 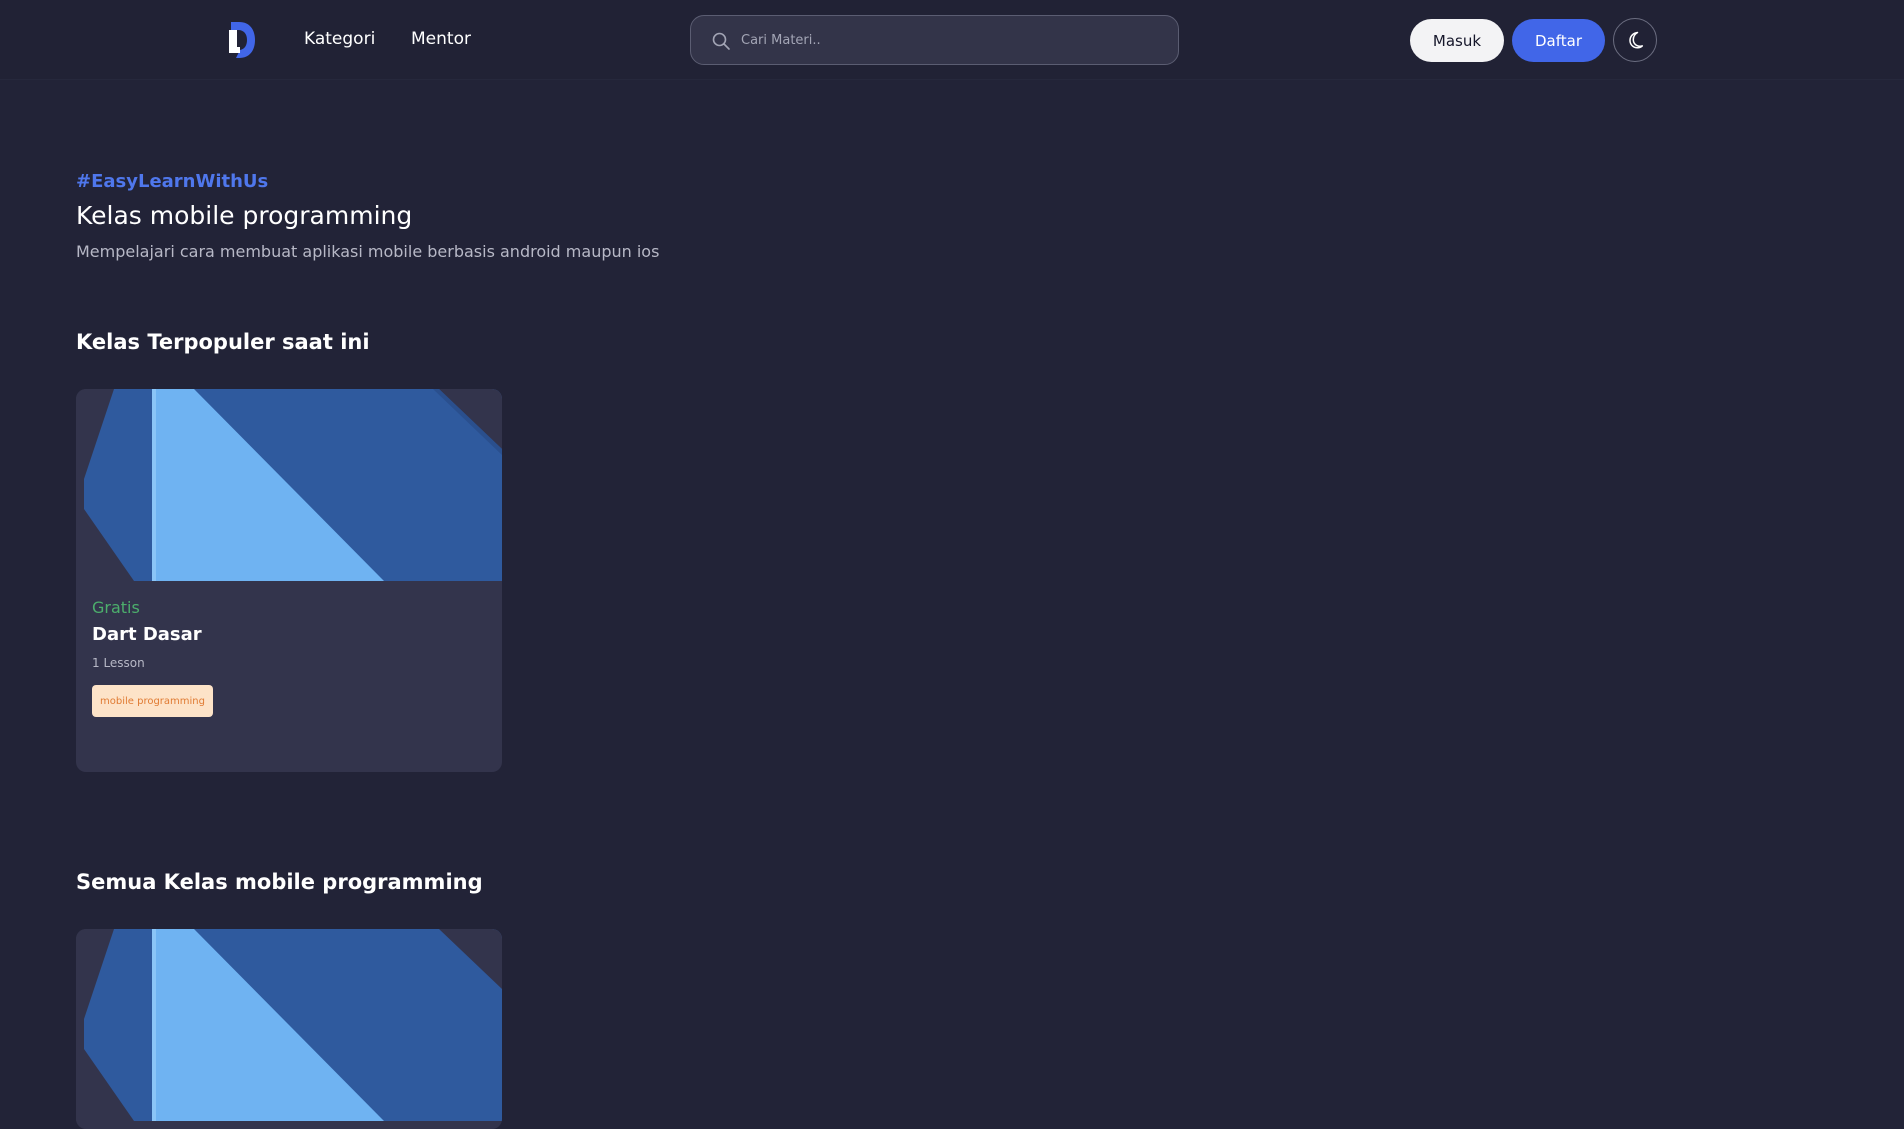 I want to click on search-input, so click(x=949, y=40).